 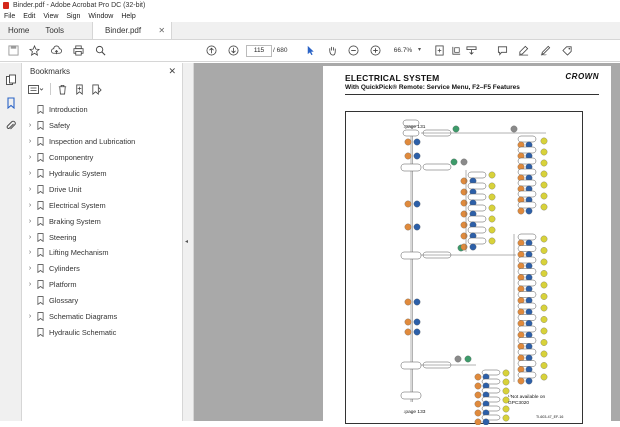 What do you see at coordinates (79, 89) in the screenshot?
I see `new-bookmark-icon` at bounding box center [79, 89].